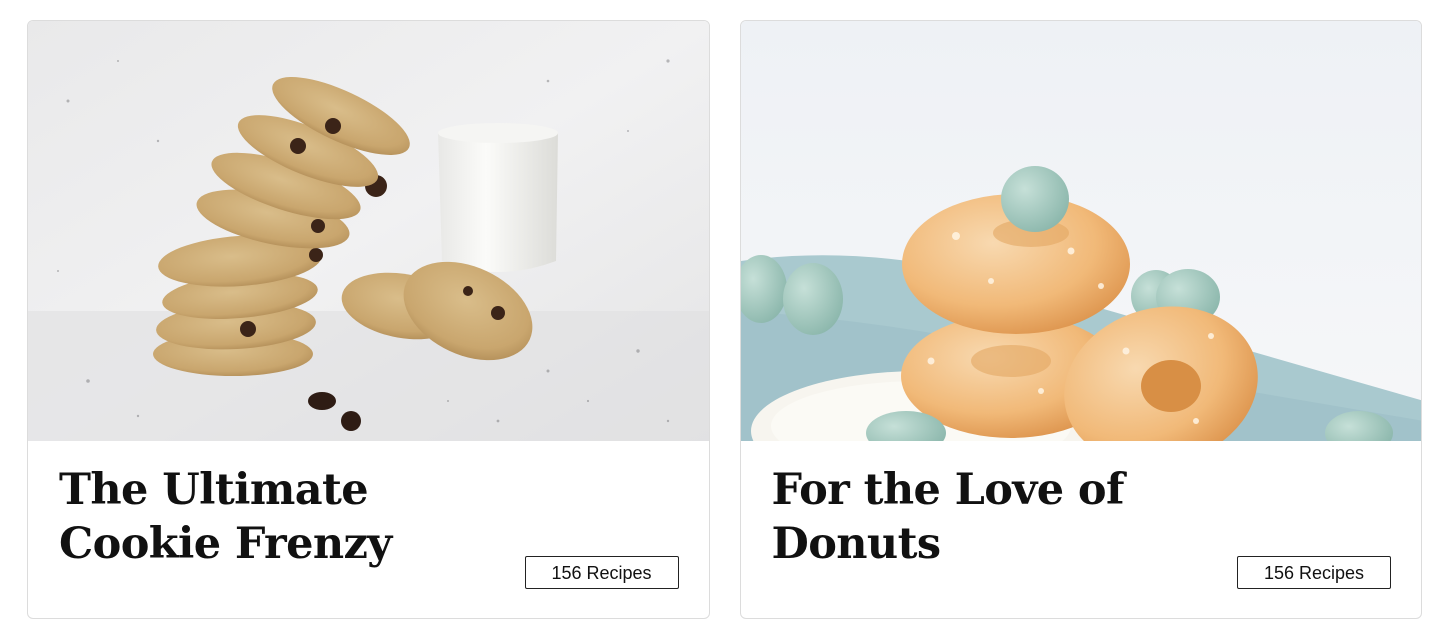 The image size is (1435, 640). What do you see at coordinates (1007, 517) in the screenshot?
I see `collection-title: For the Love of Donuts` at bounding box center [1007, 517].